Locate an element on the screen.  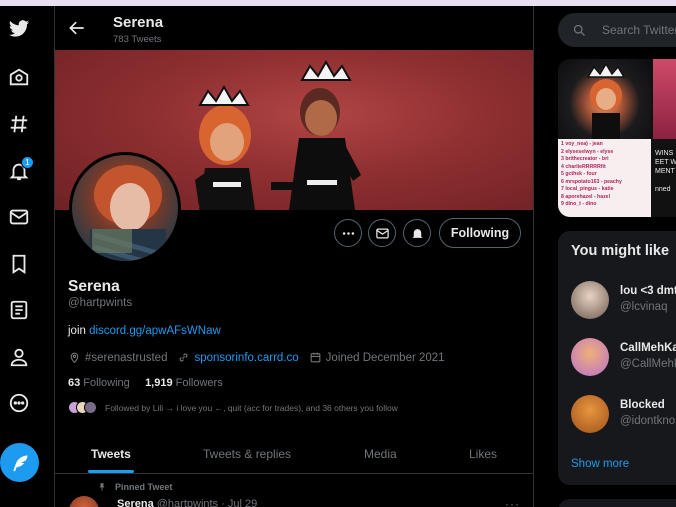
location-pin-icon is located at coordinates (74, 358).